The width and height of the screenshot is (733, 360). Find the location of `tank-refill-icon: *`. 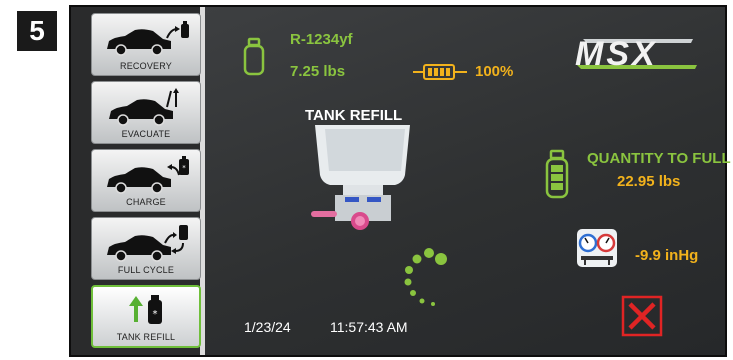

tank-refill-icon: * is located at coordinates (145, 309).